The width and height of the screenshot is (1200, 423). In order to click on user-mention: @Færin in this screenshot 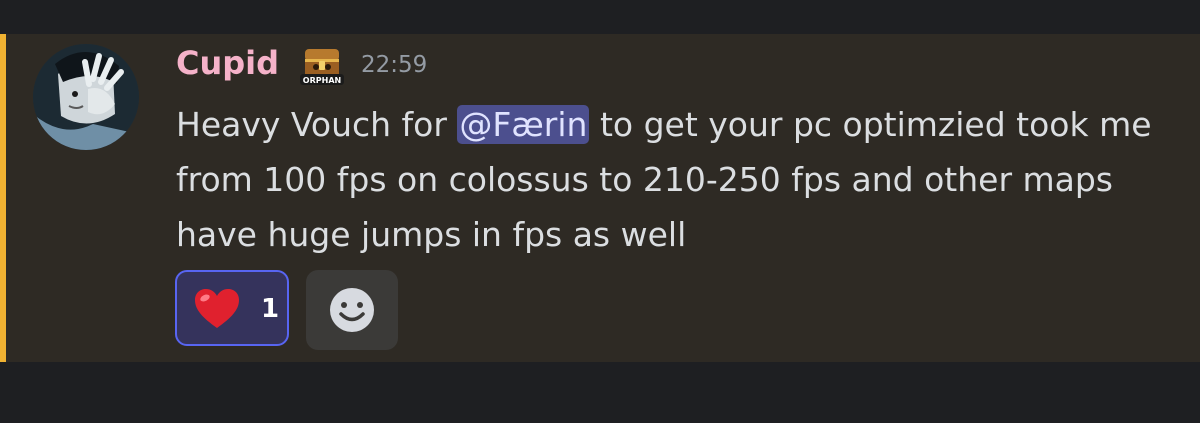, I will do `click(523, 124)`.